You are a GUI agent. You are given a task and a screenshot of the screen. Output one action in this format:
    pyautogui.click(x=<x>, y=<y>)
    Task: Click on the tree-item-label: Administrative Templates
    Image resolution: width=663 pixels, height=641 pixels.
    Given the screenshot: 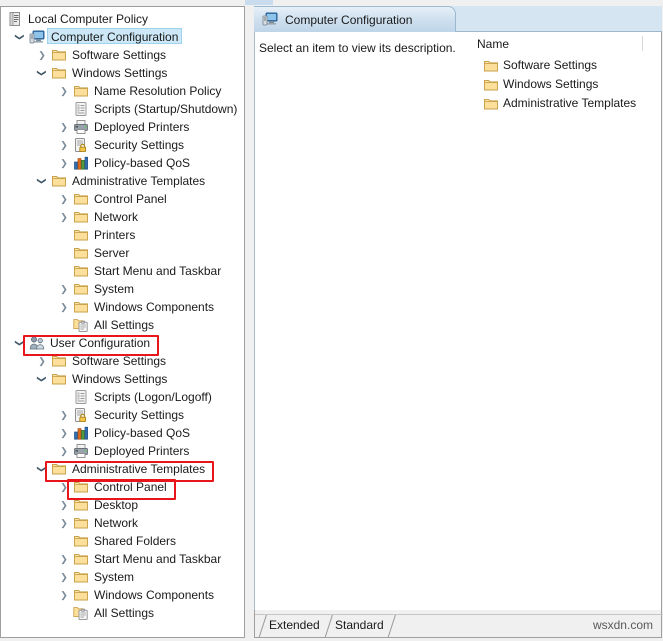 What is the action you would take?
    pyautogui.click(x=139, y=181)
    